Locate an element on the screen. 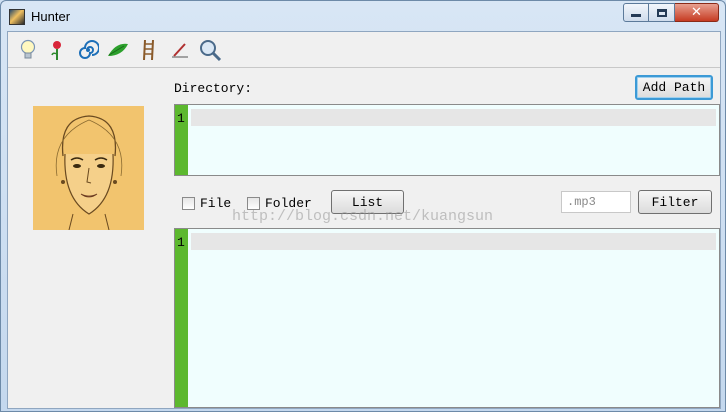 The height and width of the screenshot is (412, 726). close-button: ✕ is located at coordinates (697, 12).